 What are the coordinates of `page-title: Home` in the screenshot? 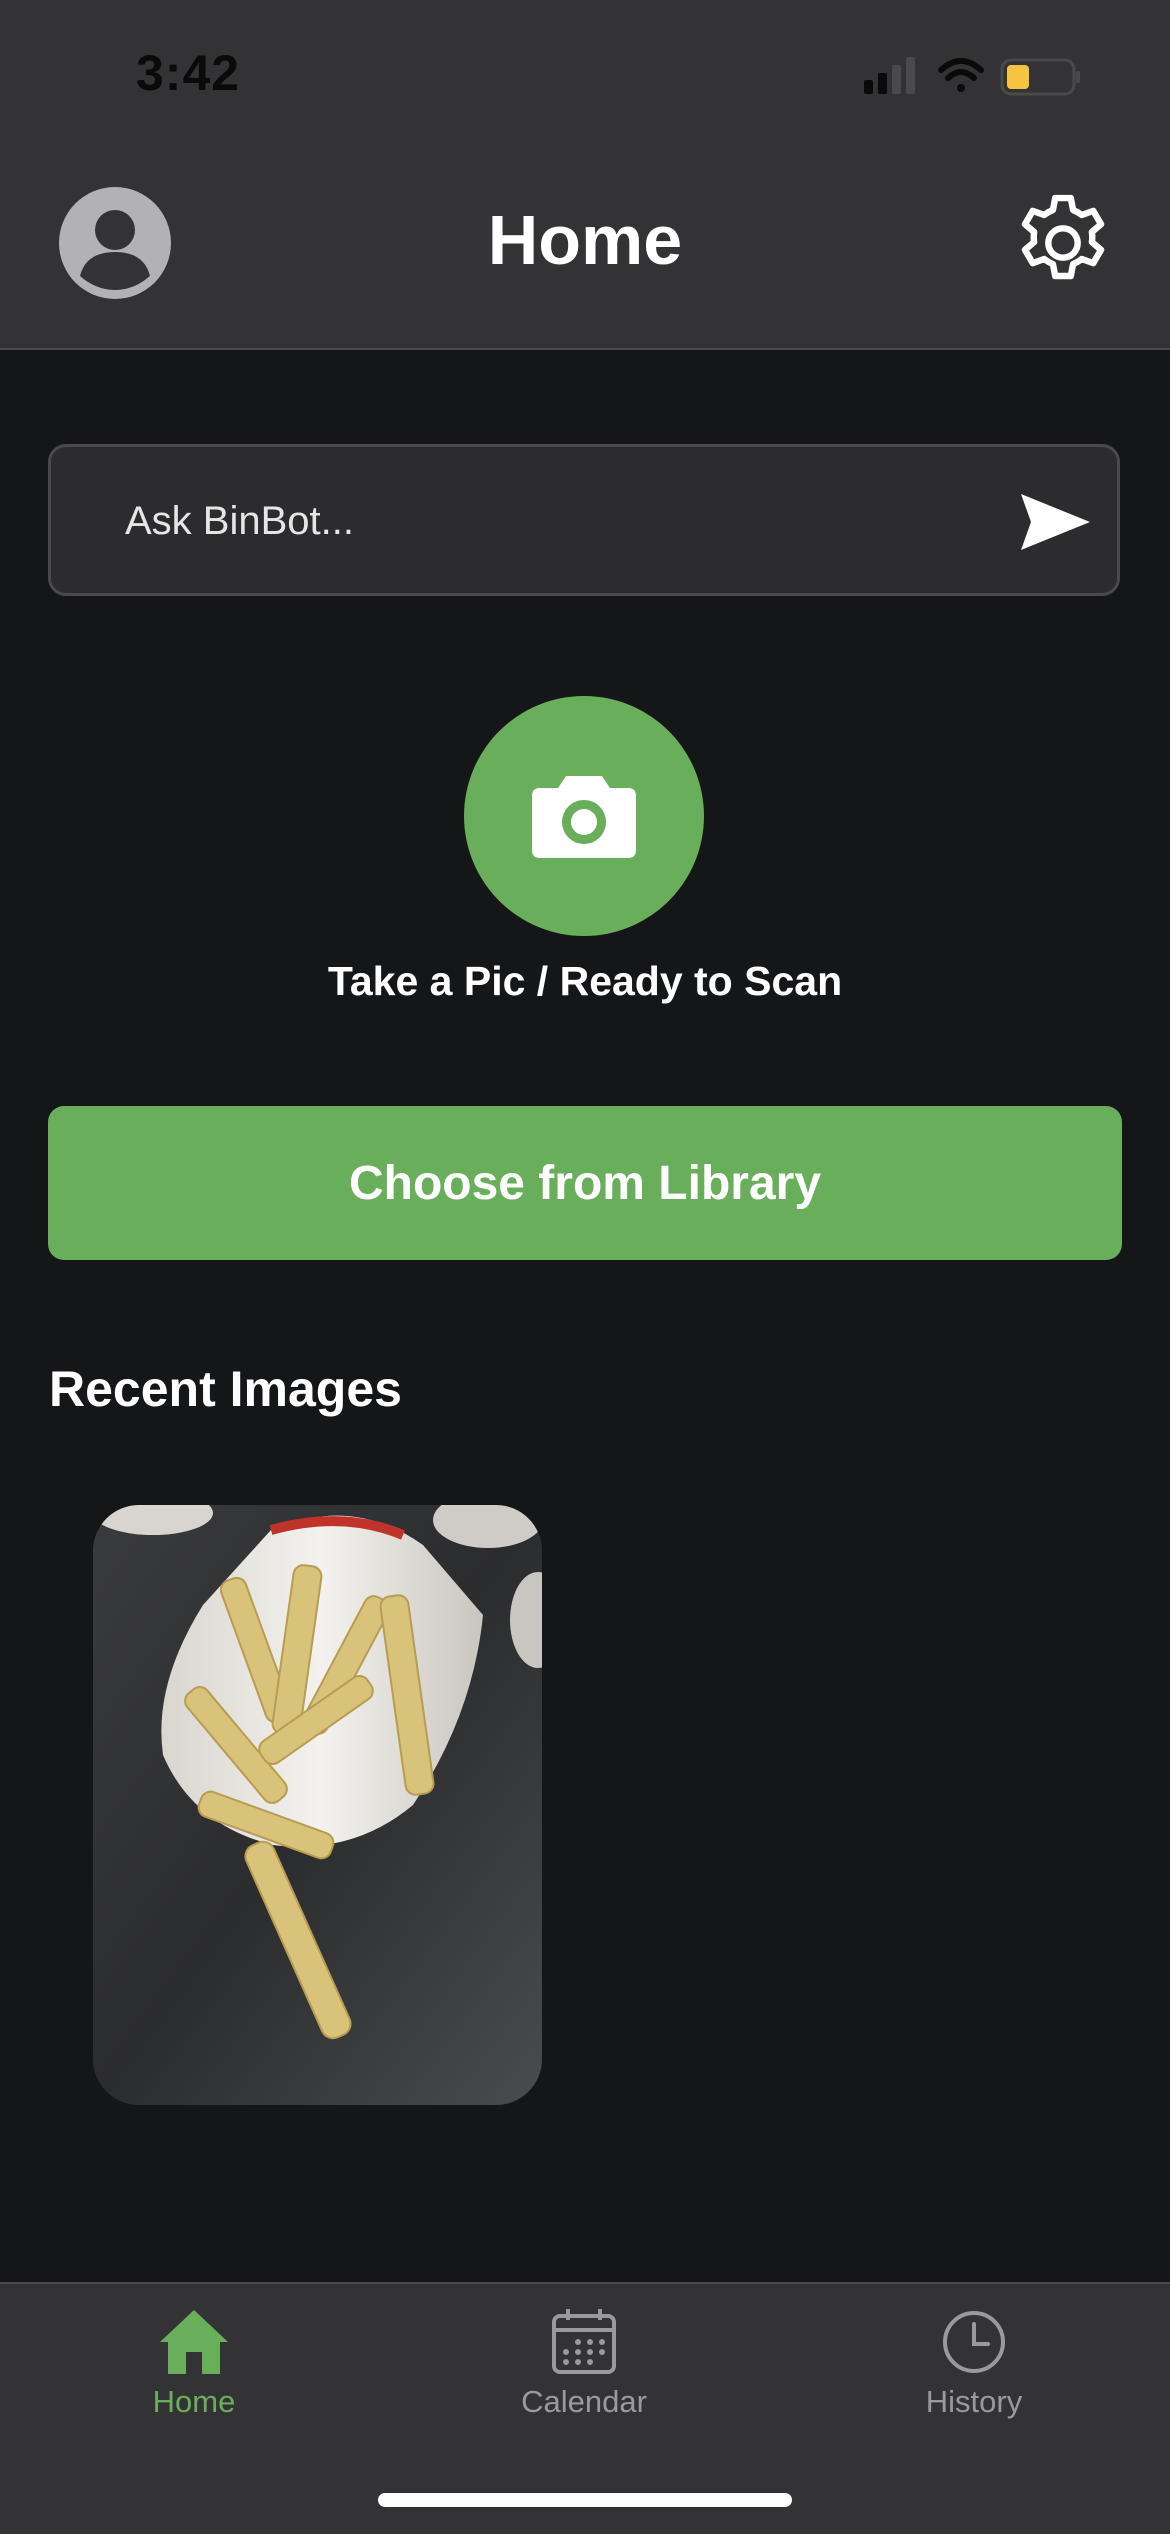 It's located at (585, 240).